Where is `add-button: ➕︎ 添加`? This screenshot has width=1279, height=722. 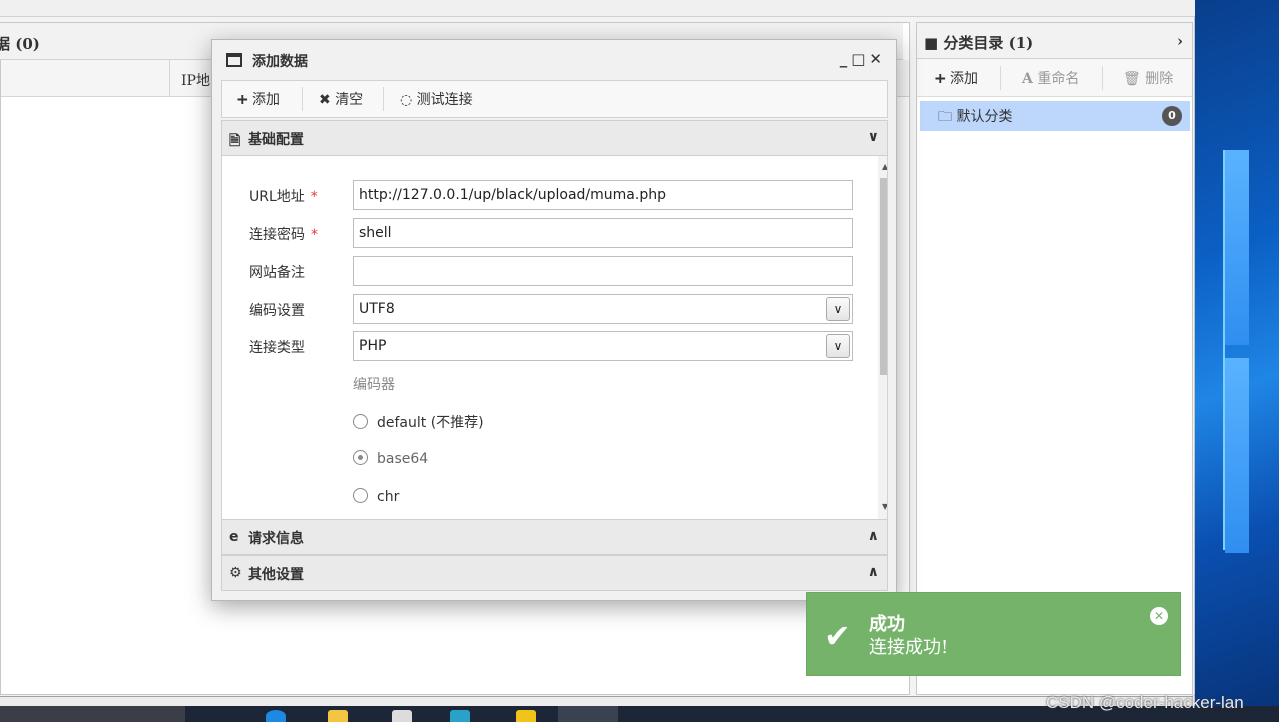
add-button: ➕︎ 添加 is located at coordinates (258, 99).